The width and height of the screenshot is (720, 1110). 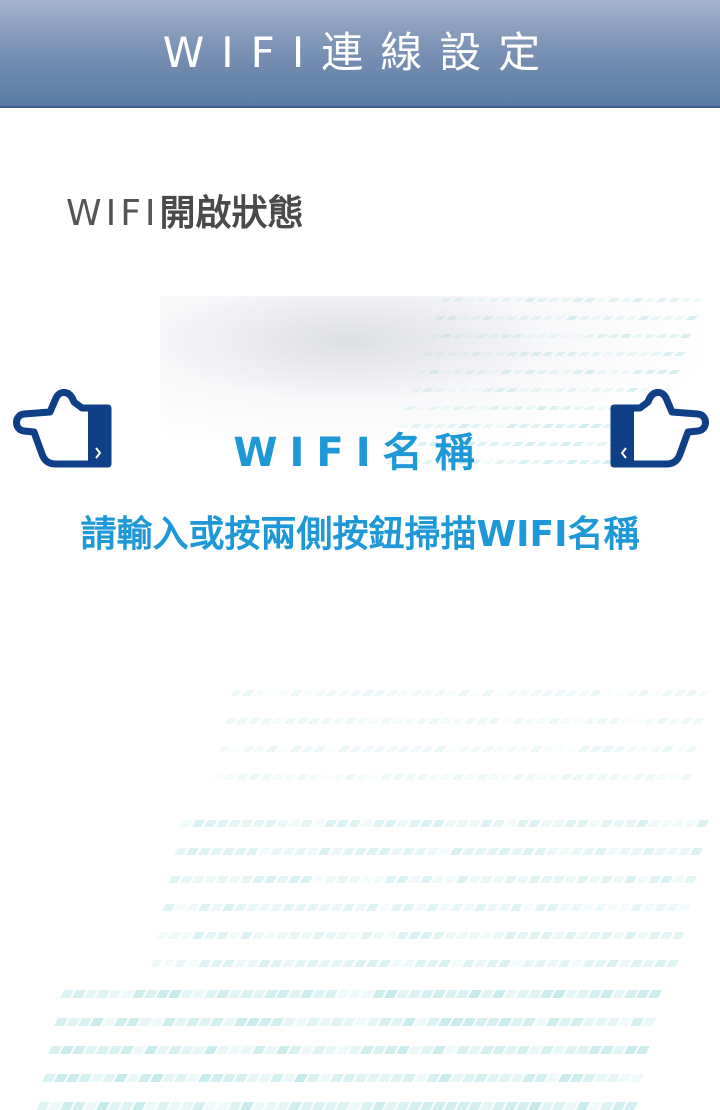 I want to click on wifi-status-label: WIFI開啟狀態, so click(x=185, y=210).